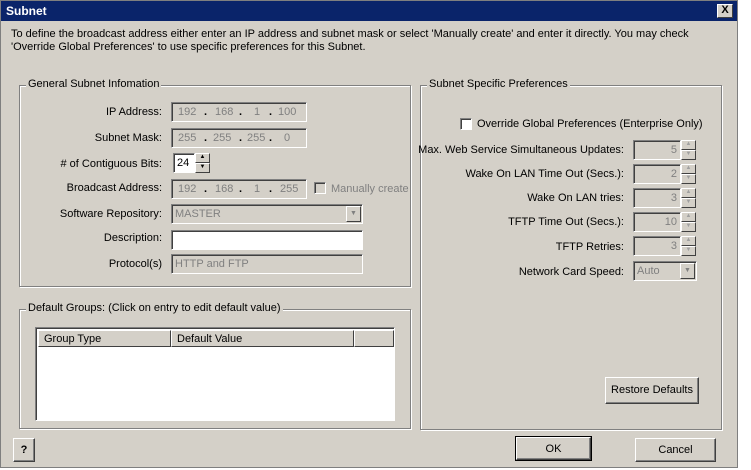 This screenshot has width=751, height=470. What do you see at coordinates (657, 246) in the screenshot?
I see `pref-tftp-retries-input: 3` at bounding box center [657, 246].